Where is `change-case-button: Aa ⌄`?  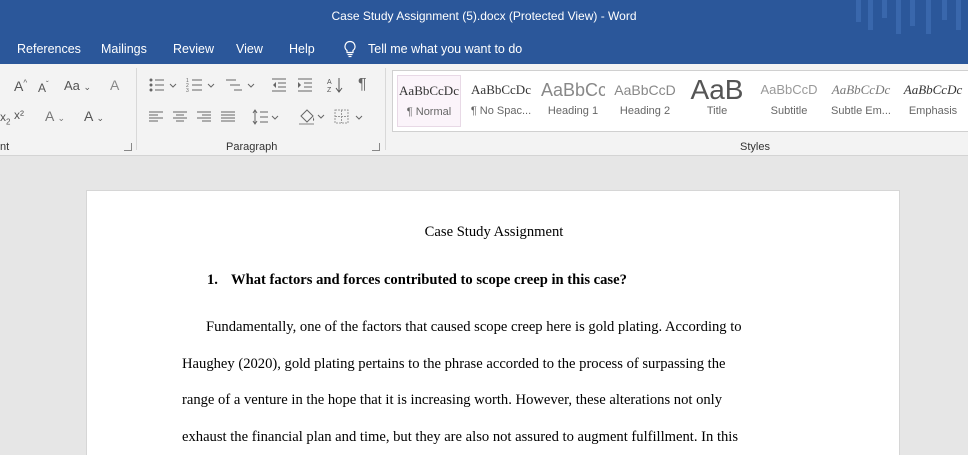
change-case-button: Aa ⌄ is located at coordinates (77, 85).